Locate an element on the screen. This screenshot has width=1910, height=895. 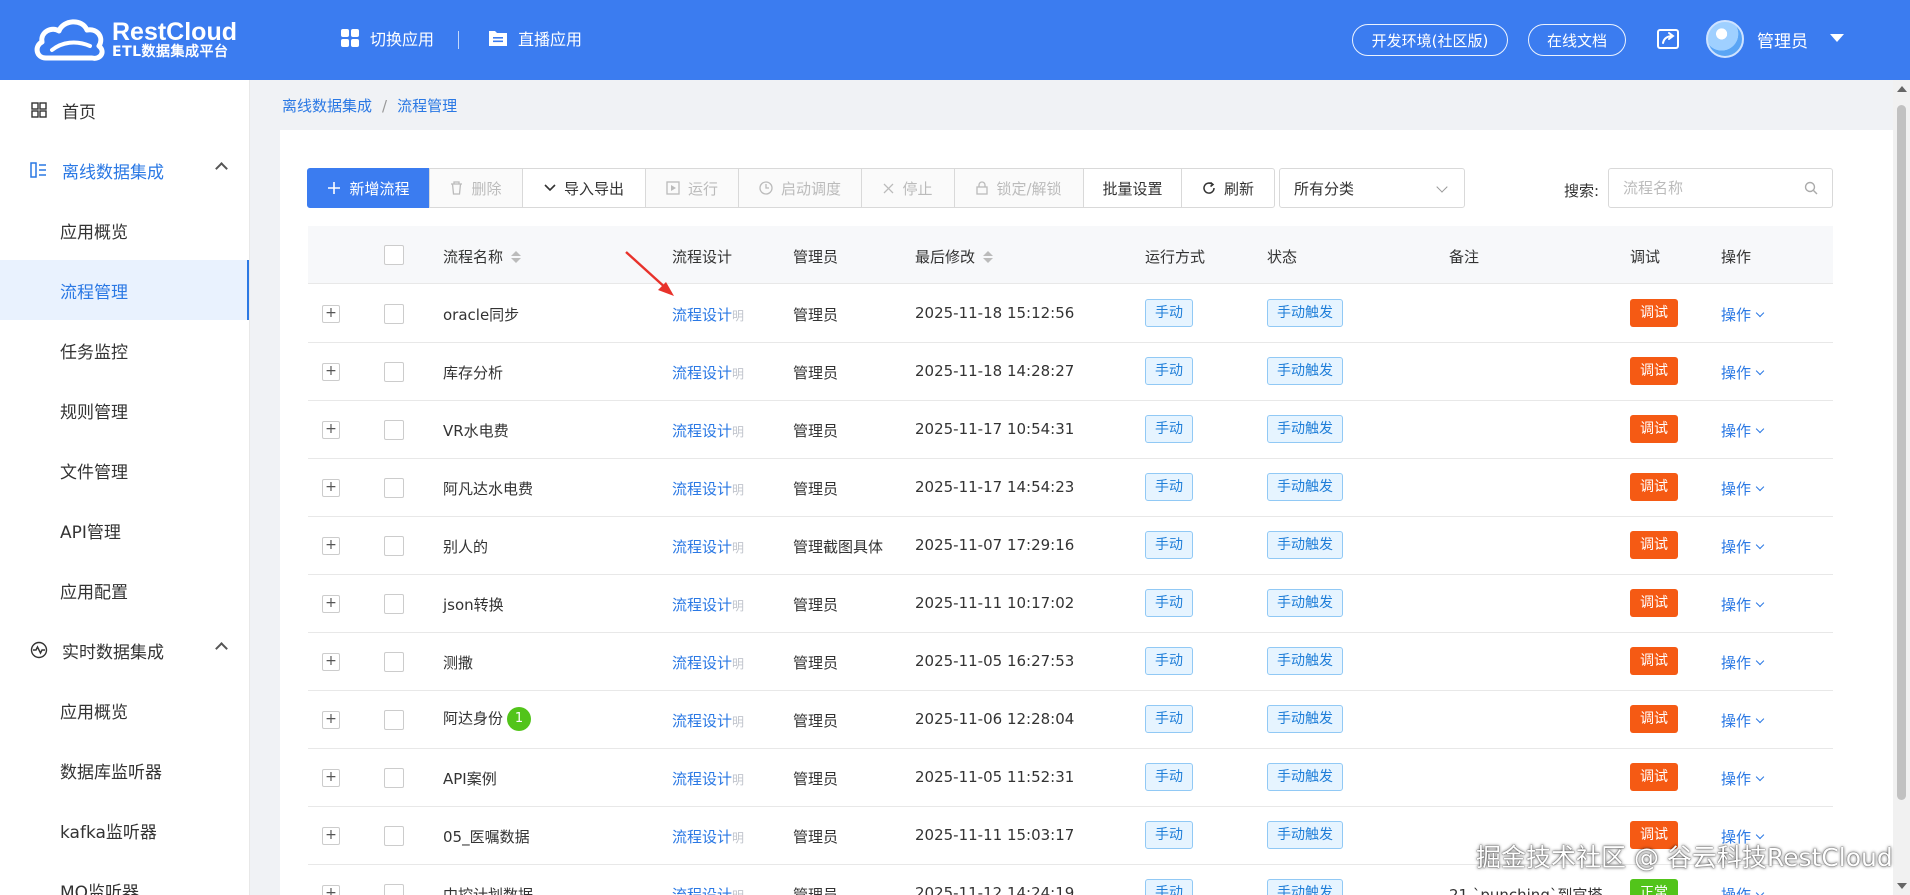
scroll-down-icon is located at coordinates (1902, 886).